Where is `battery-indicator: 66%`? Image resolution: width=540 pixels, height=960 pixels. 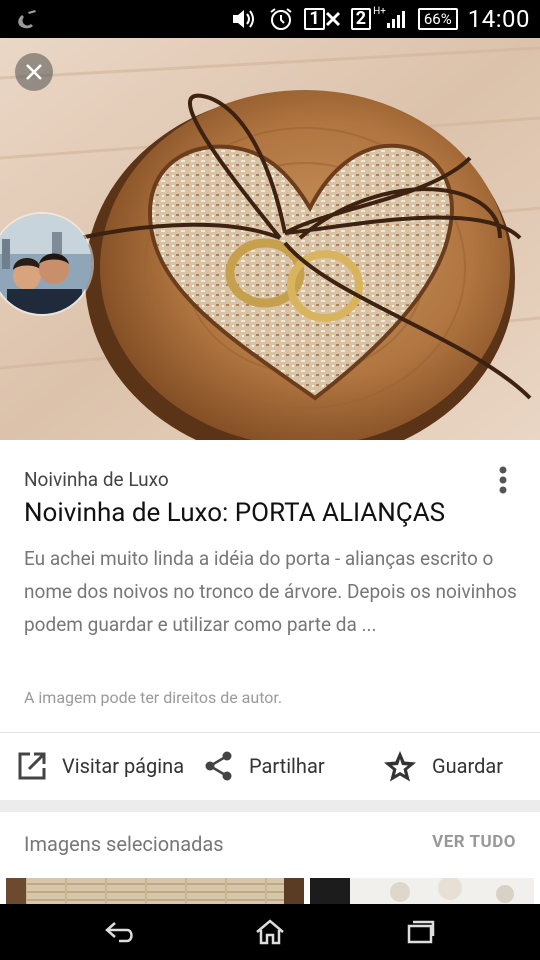
battery-indicator: 66% is located at coordinates (437, 19).